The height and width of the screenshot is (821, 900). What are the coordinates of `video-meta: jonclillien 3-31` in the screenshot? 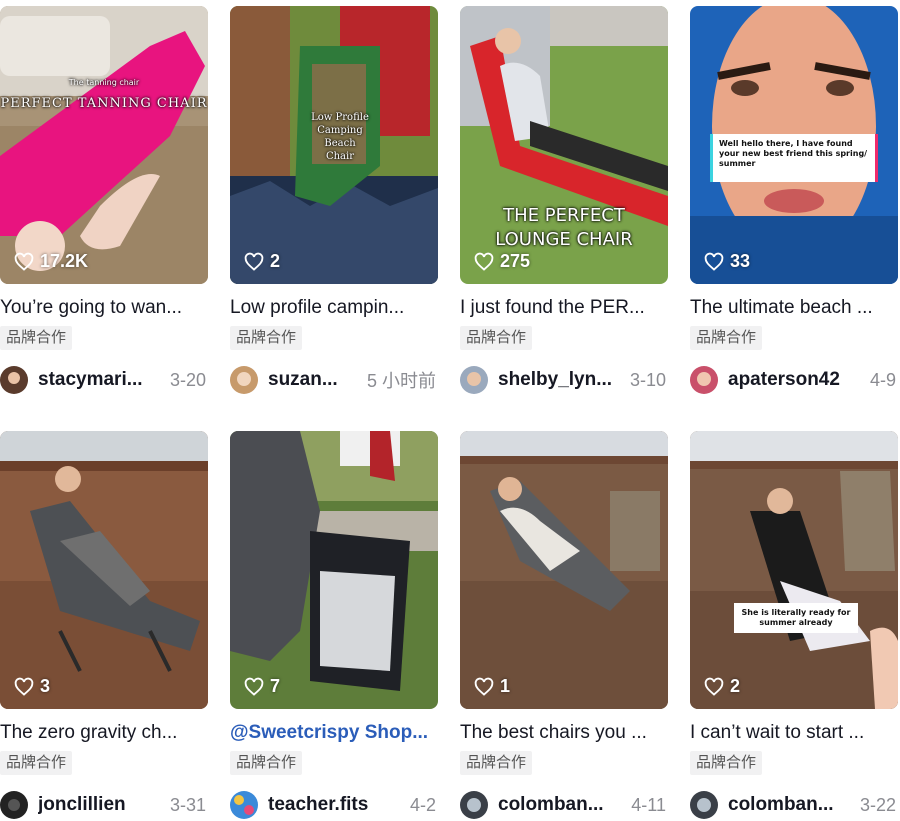 It's located at (104, 805).